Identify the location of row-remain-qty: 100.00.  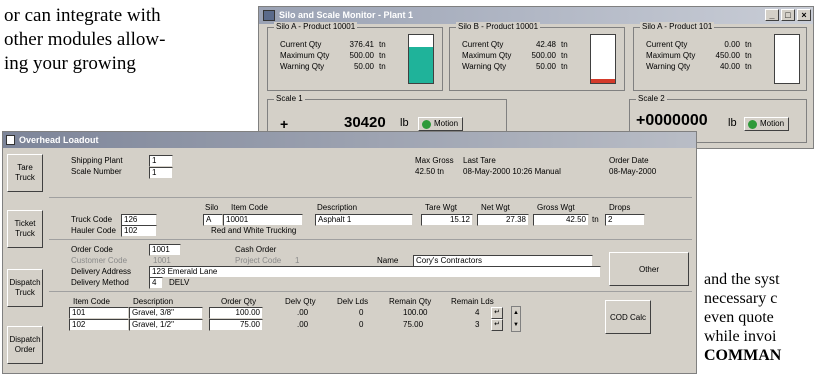
(415, 312).